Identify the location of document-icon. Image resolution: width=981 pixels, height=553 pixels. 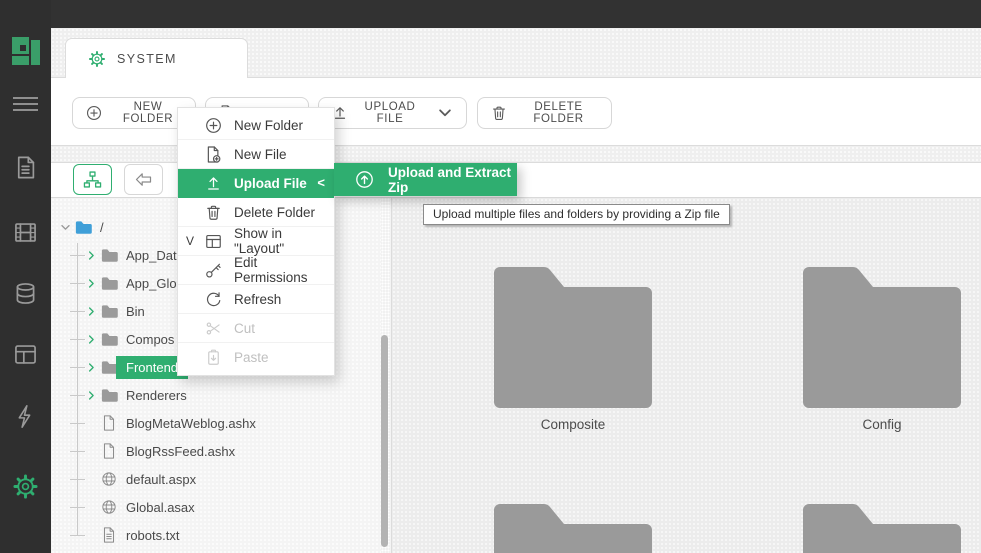
(25, 167).